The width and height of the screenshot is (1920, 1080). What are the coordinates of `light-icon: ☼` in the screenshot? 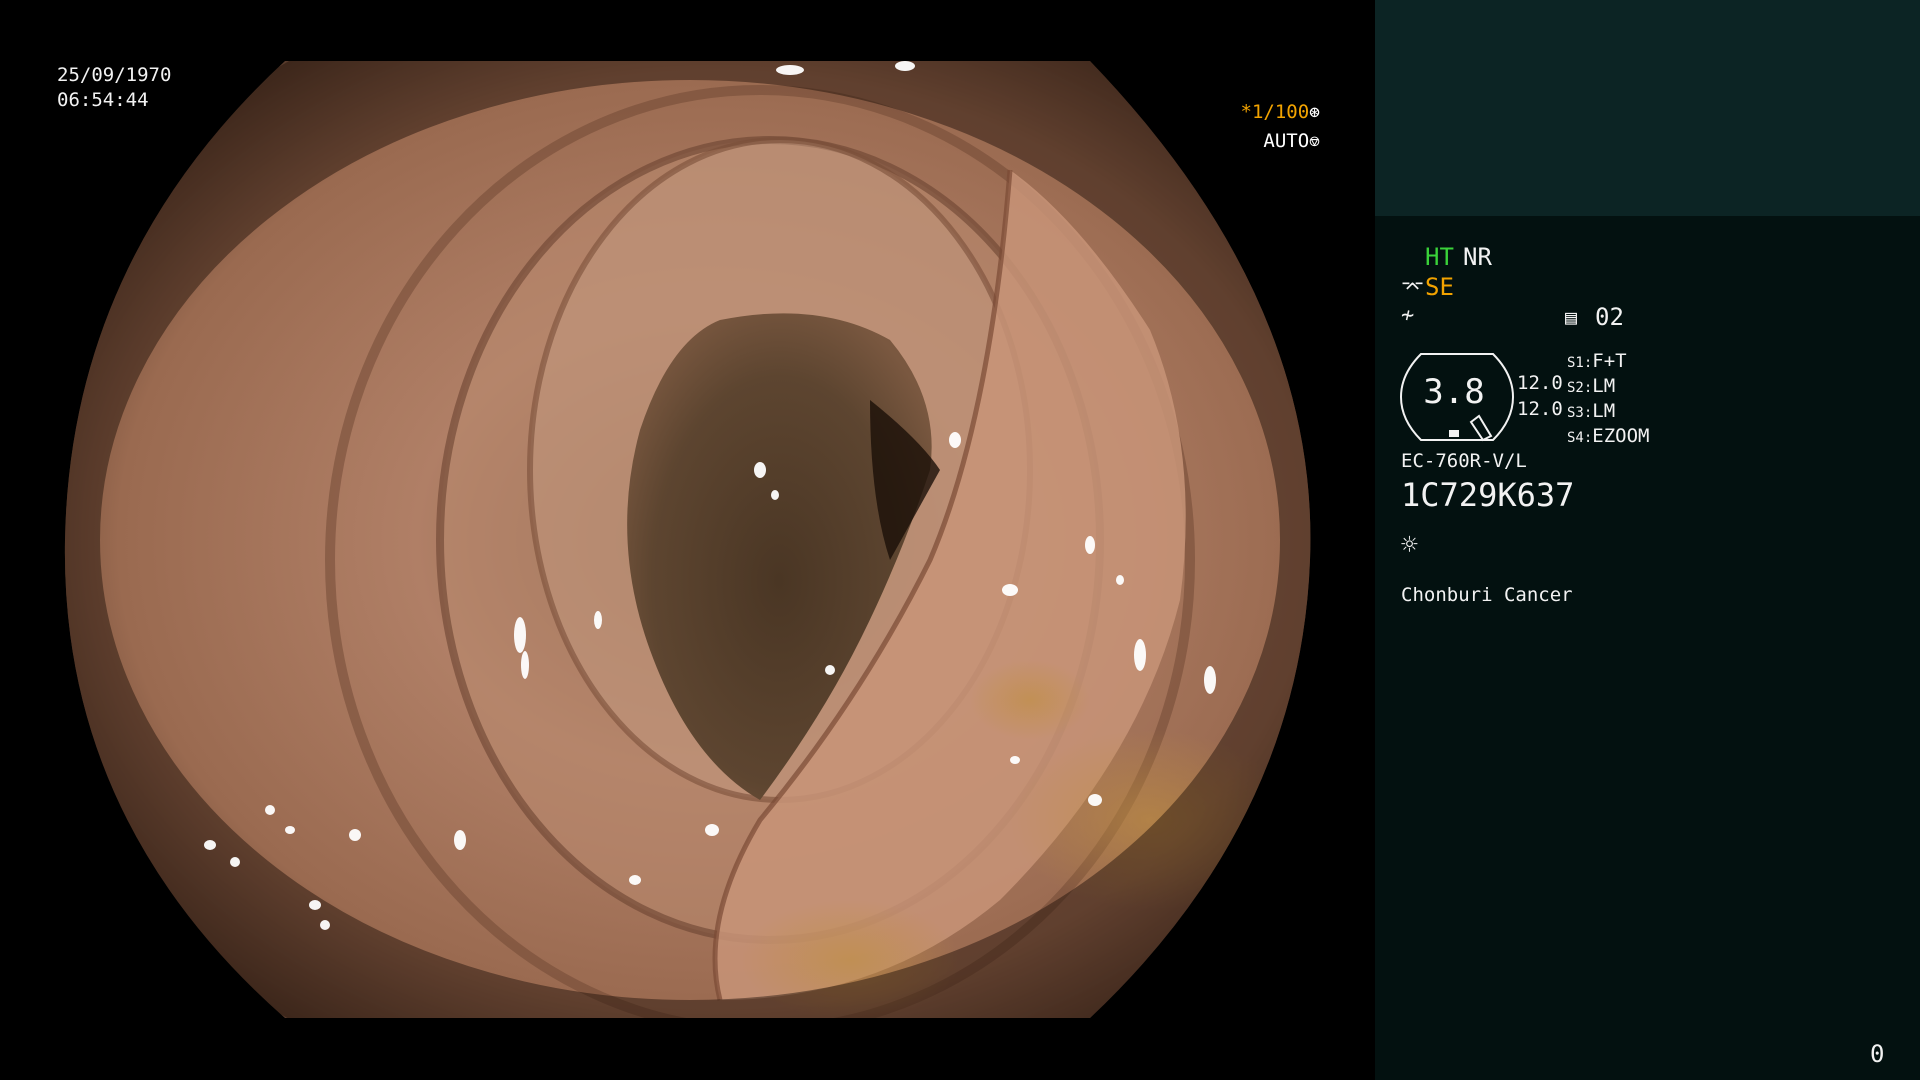 It's located at (1409, 544).